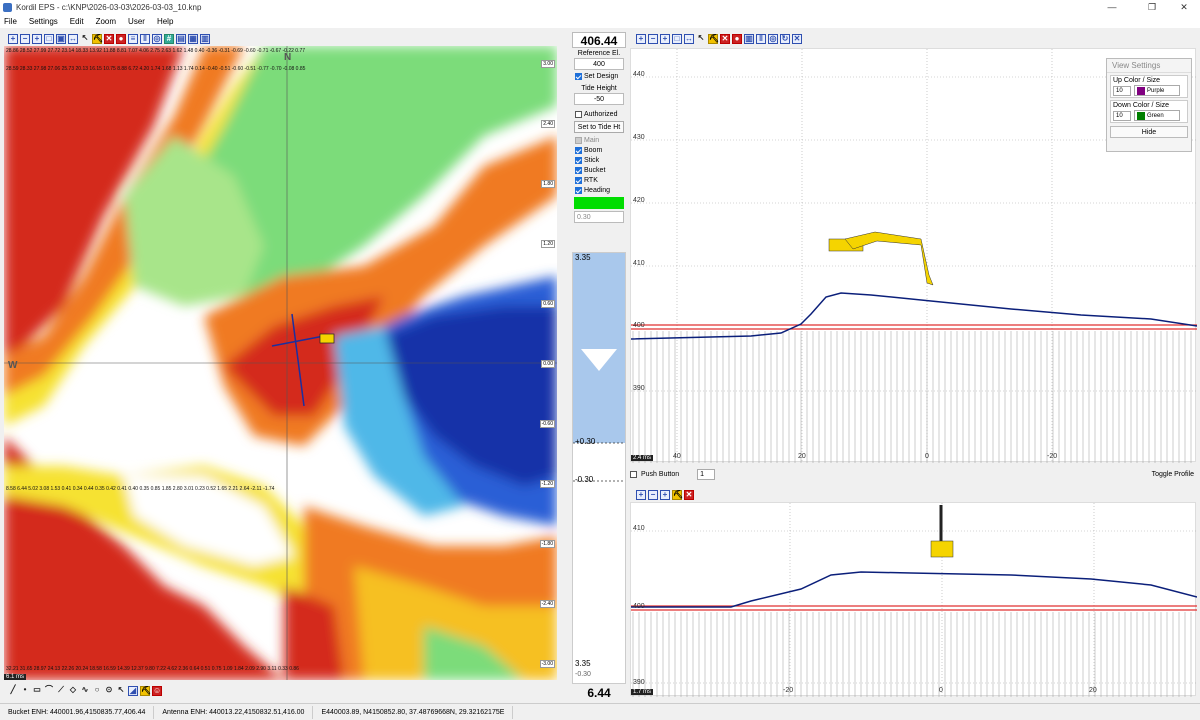  Describe the element at coordinates (157, 691) in the screenshot. I see `person-tool-icon: ☺` at that location.